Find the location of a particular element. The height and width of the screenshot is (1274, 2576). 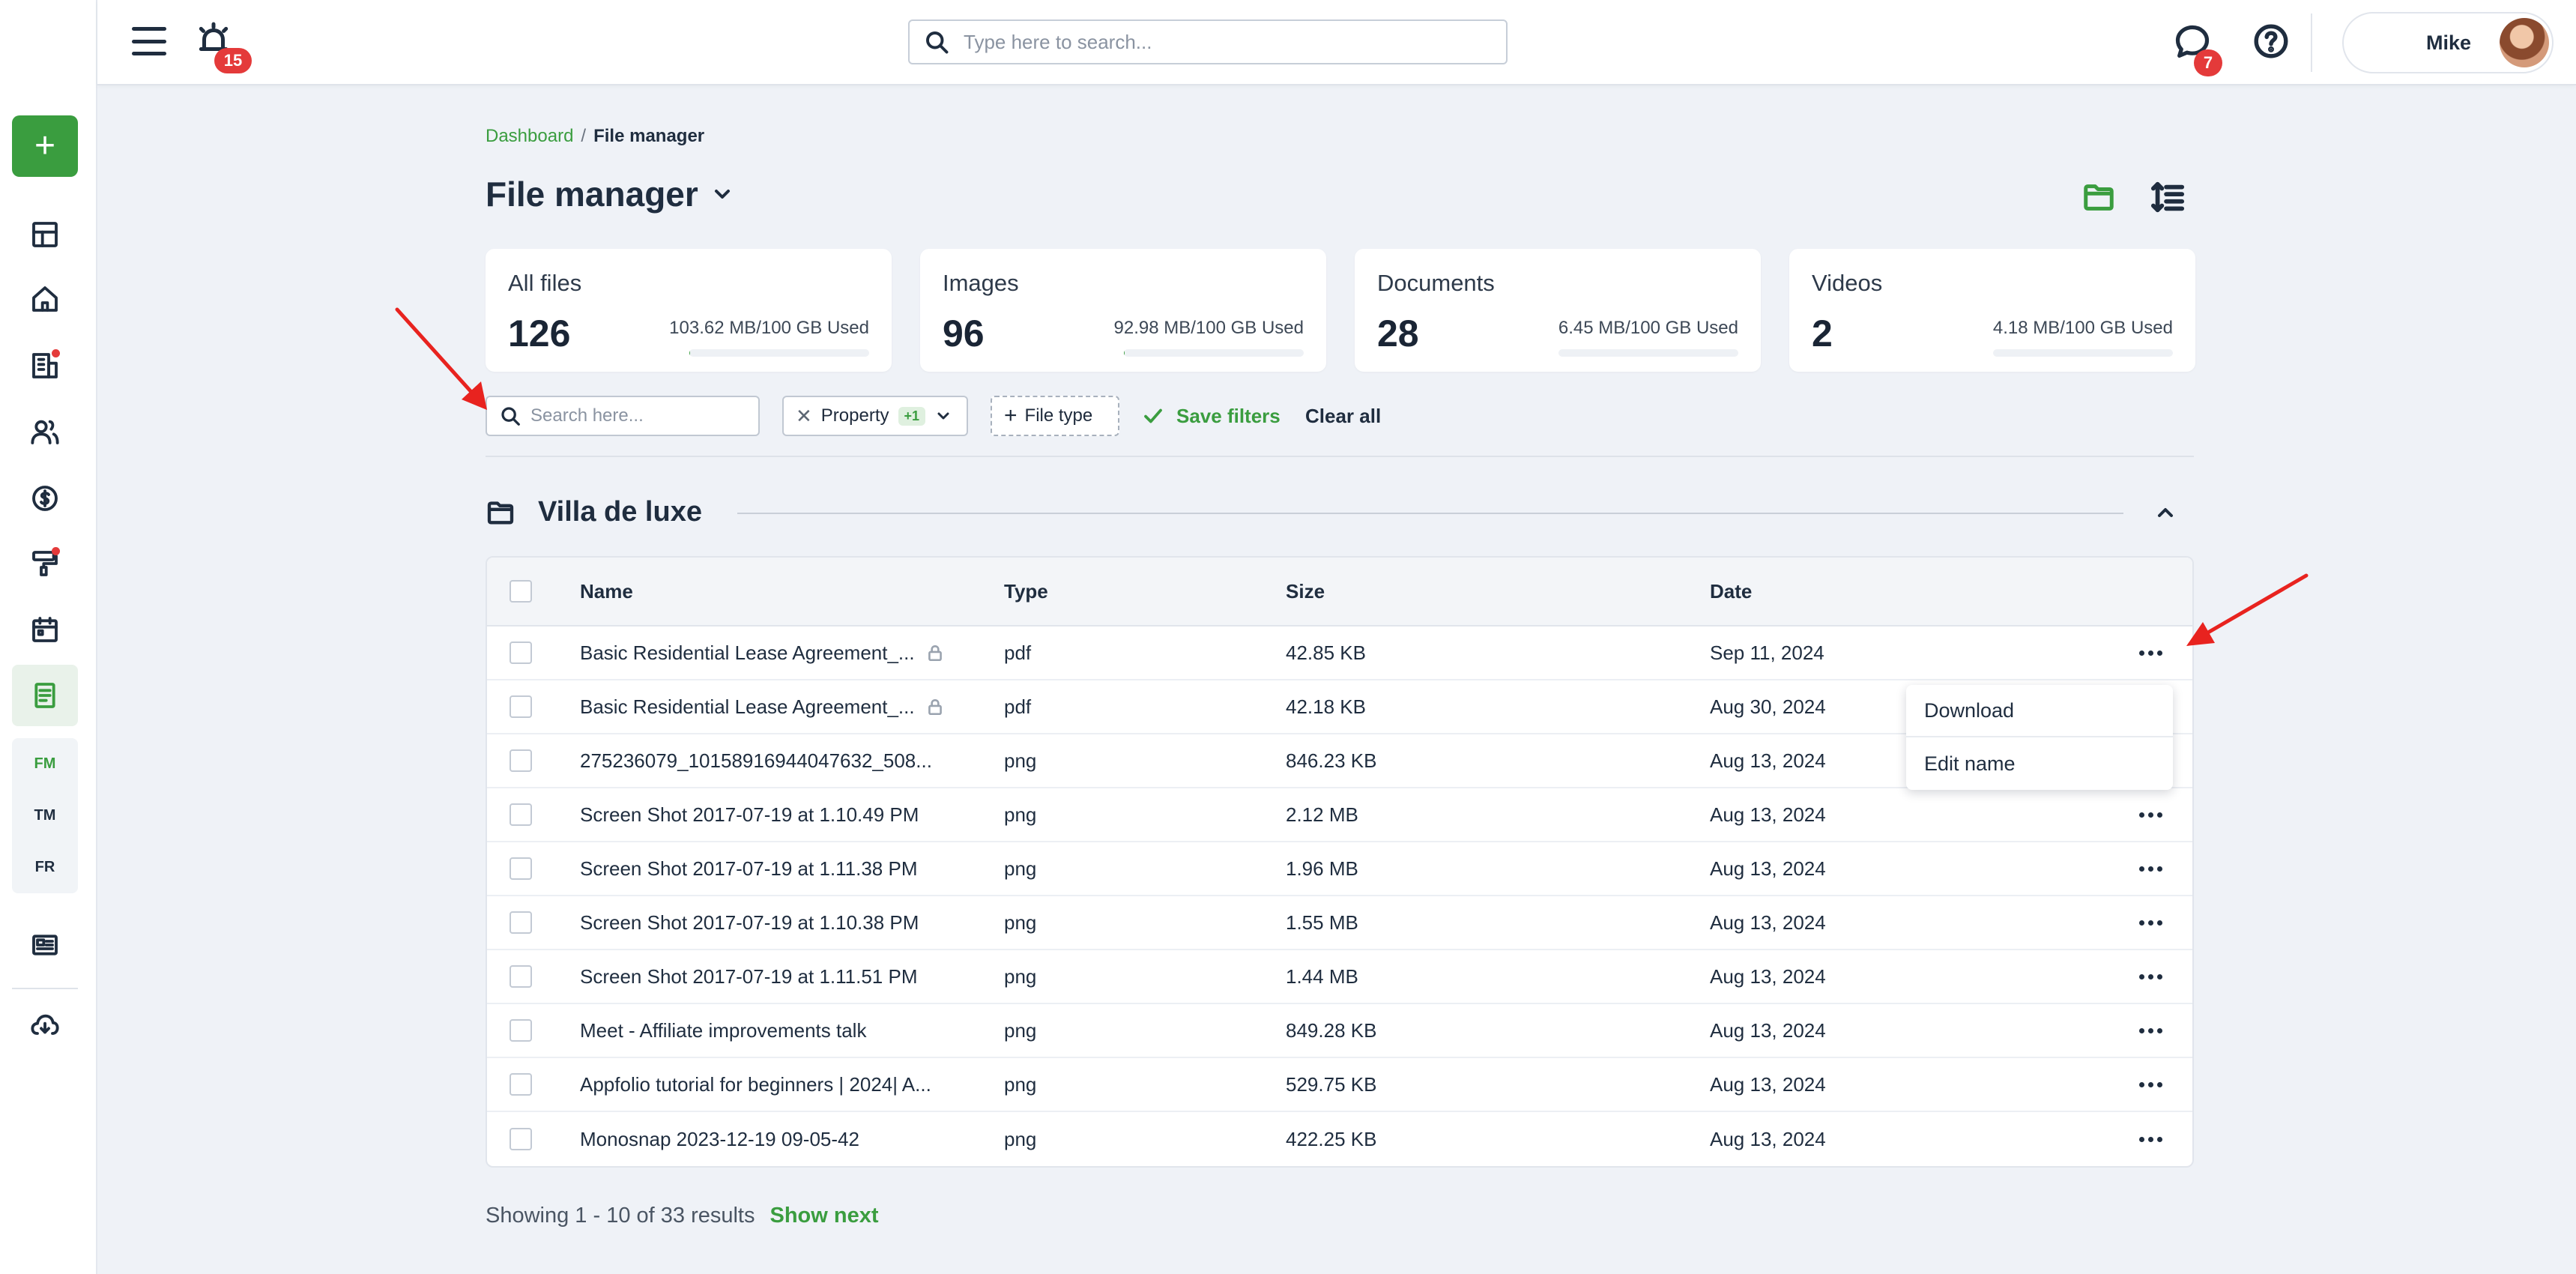

file-name-cell: Screen Shot 2017-07-19 at 1.10.49 PM is located at coordinates (749, 815).